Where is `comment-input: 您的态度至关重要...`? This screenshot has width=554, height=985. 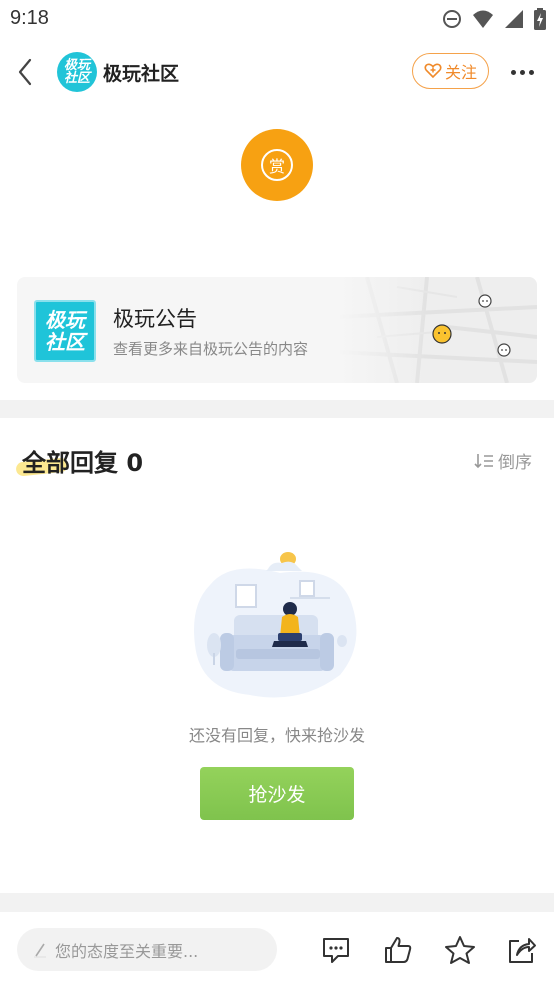 comment-input: 您的态度至关重要... is located at coordinates (147, 949).